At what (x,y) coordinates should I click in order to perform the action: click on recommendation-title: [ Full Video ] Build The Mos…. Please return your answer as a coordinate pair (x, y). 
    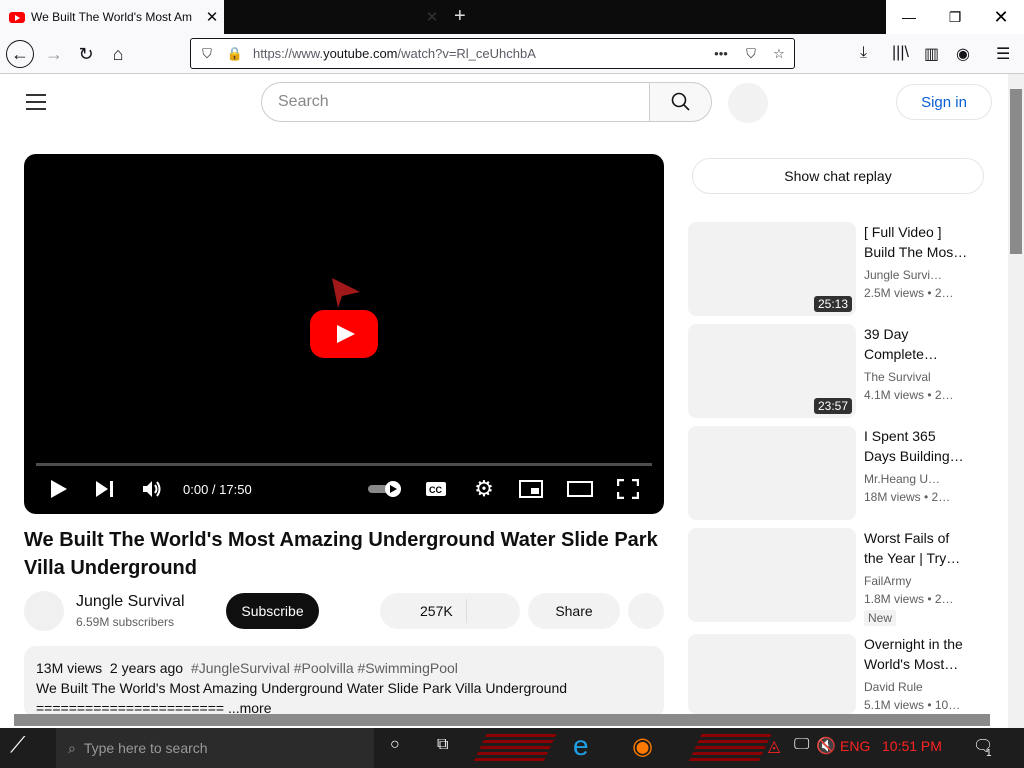
    Looking at the image, I should click on (916, 242).